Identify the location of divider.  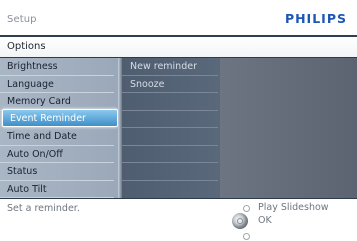
(178, 198).